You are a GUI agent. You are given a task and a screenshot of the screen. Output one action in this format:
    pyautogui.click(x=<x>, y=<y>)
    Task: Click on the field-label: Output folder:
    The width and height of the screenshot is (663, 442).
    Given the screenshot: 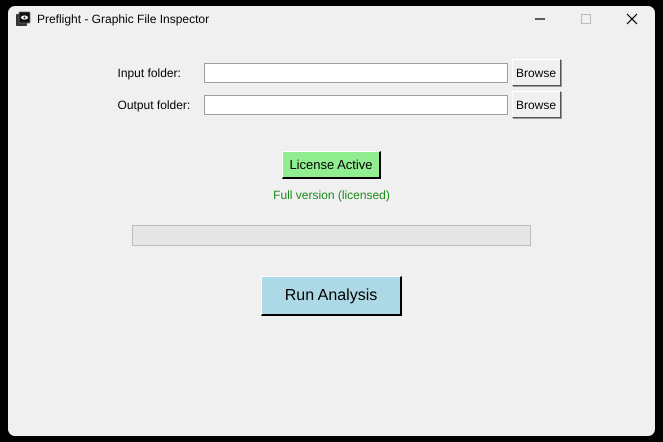 What is the action you would take?
    pyautogui.click(x=155, y=105)
    